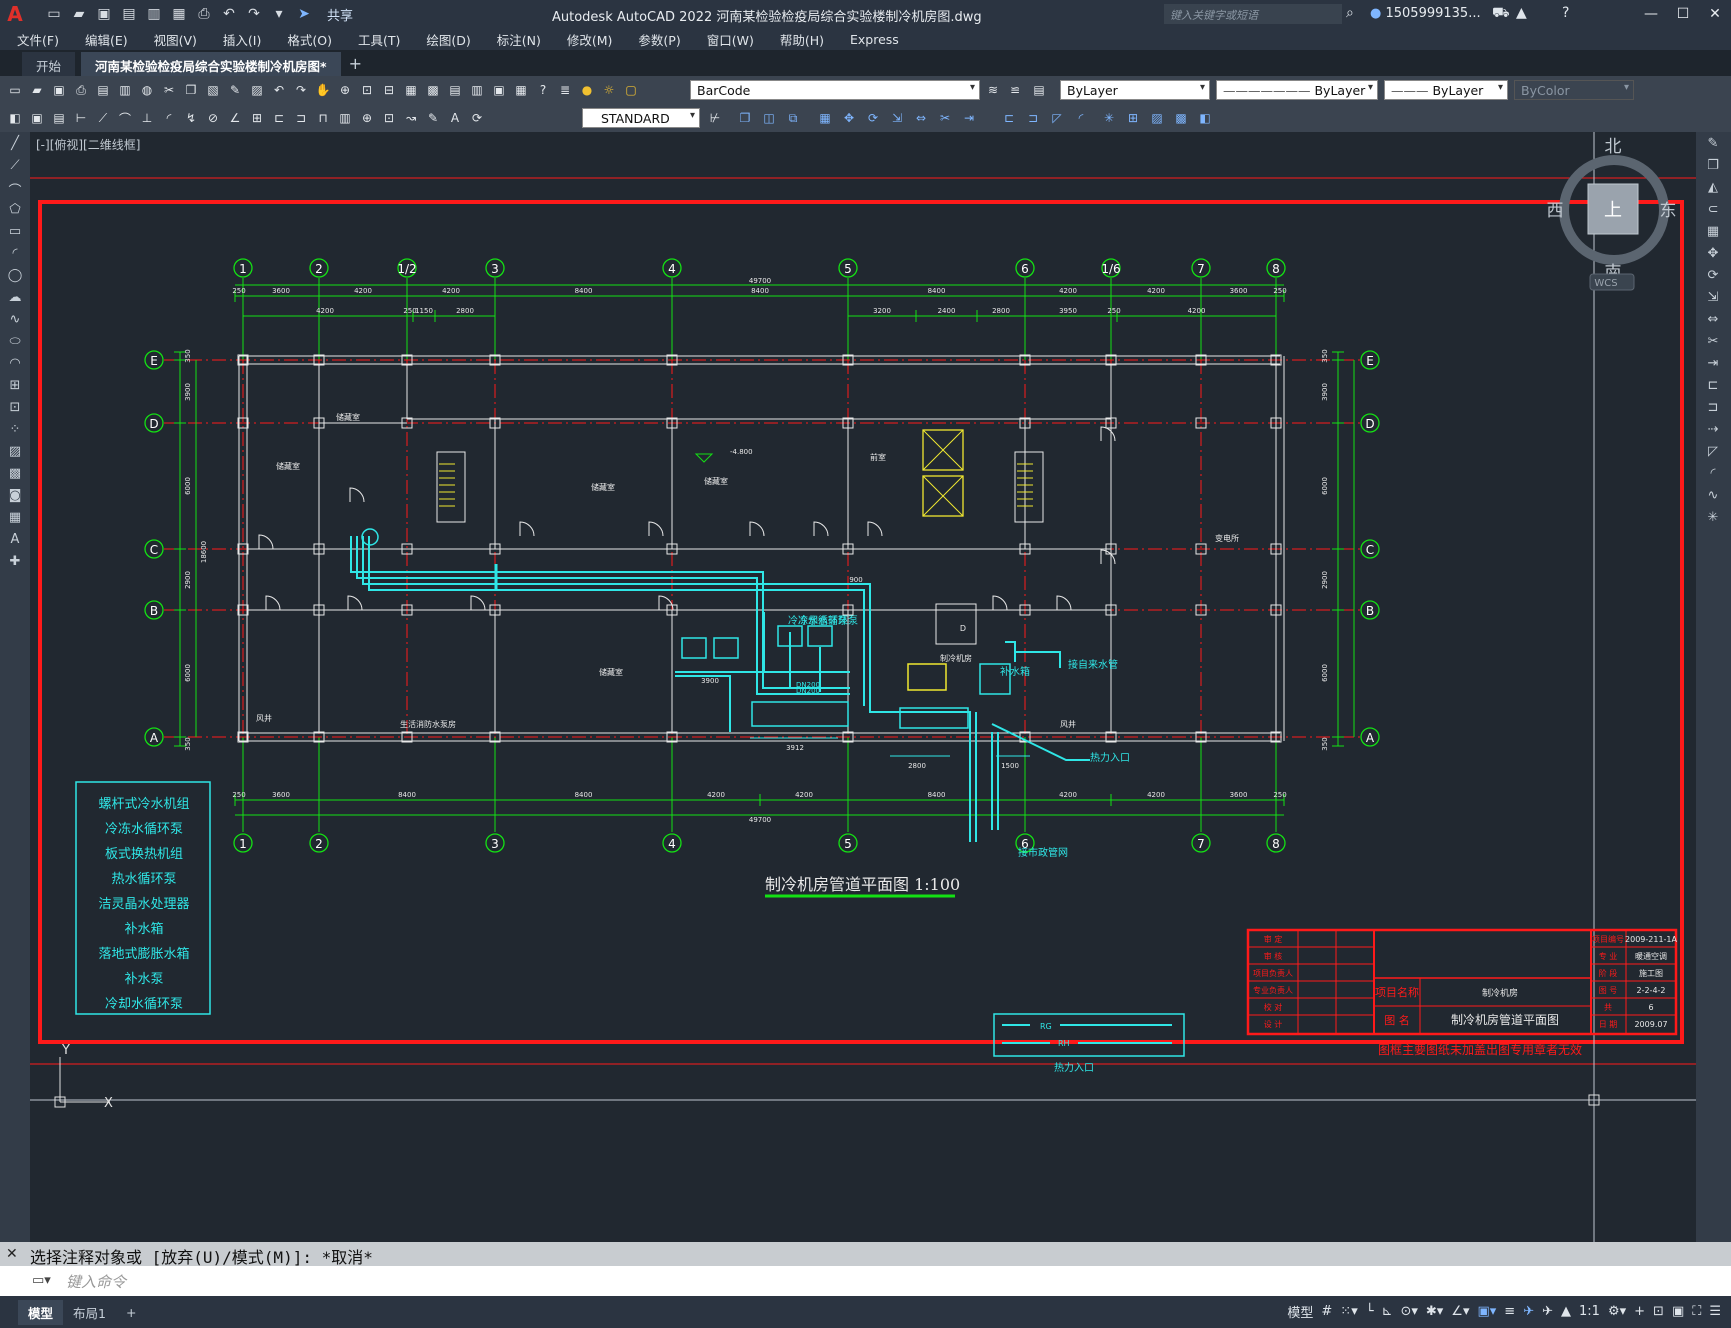 The image size is (1731, 1328). Describe the element at coordinates (15, 189) in the screenshot. I see `polyline-icon: ⌒` at that location.